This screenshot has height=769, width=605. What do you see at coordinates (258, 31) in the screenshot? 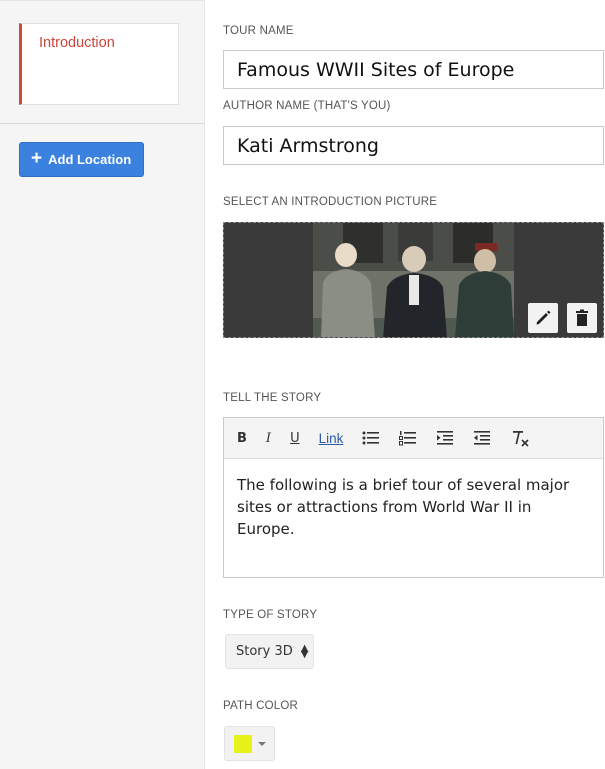
I see `tour-name-label: TOUR NAME` at bounding box center [258, 31].